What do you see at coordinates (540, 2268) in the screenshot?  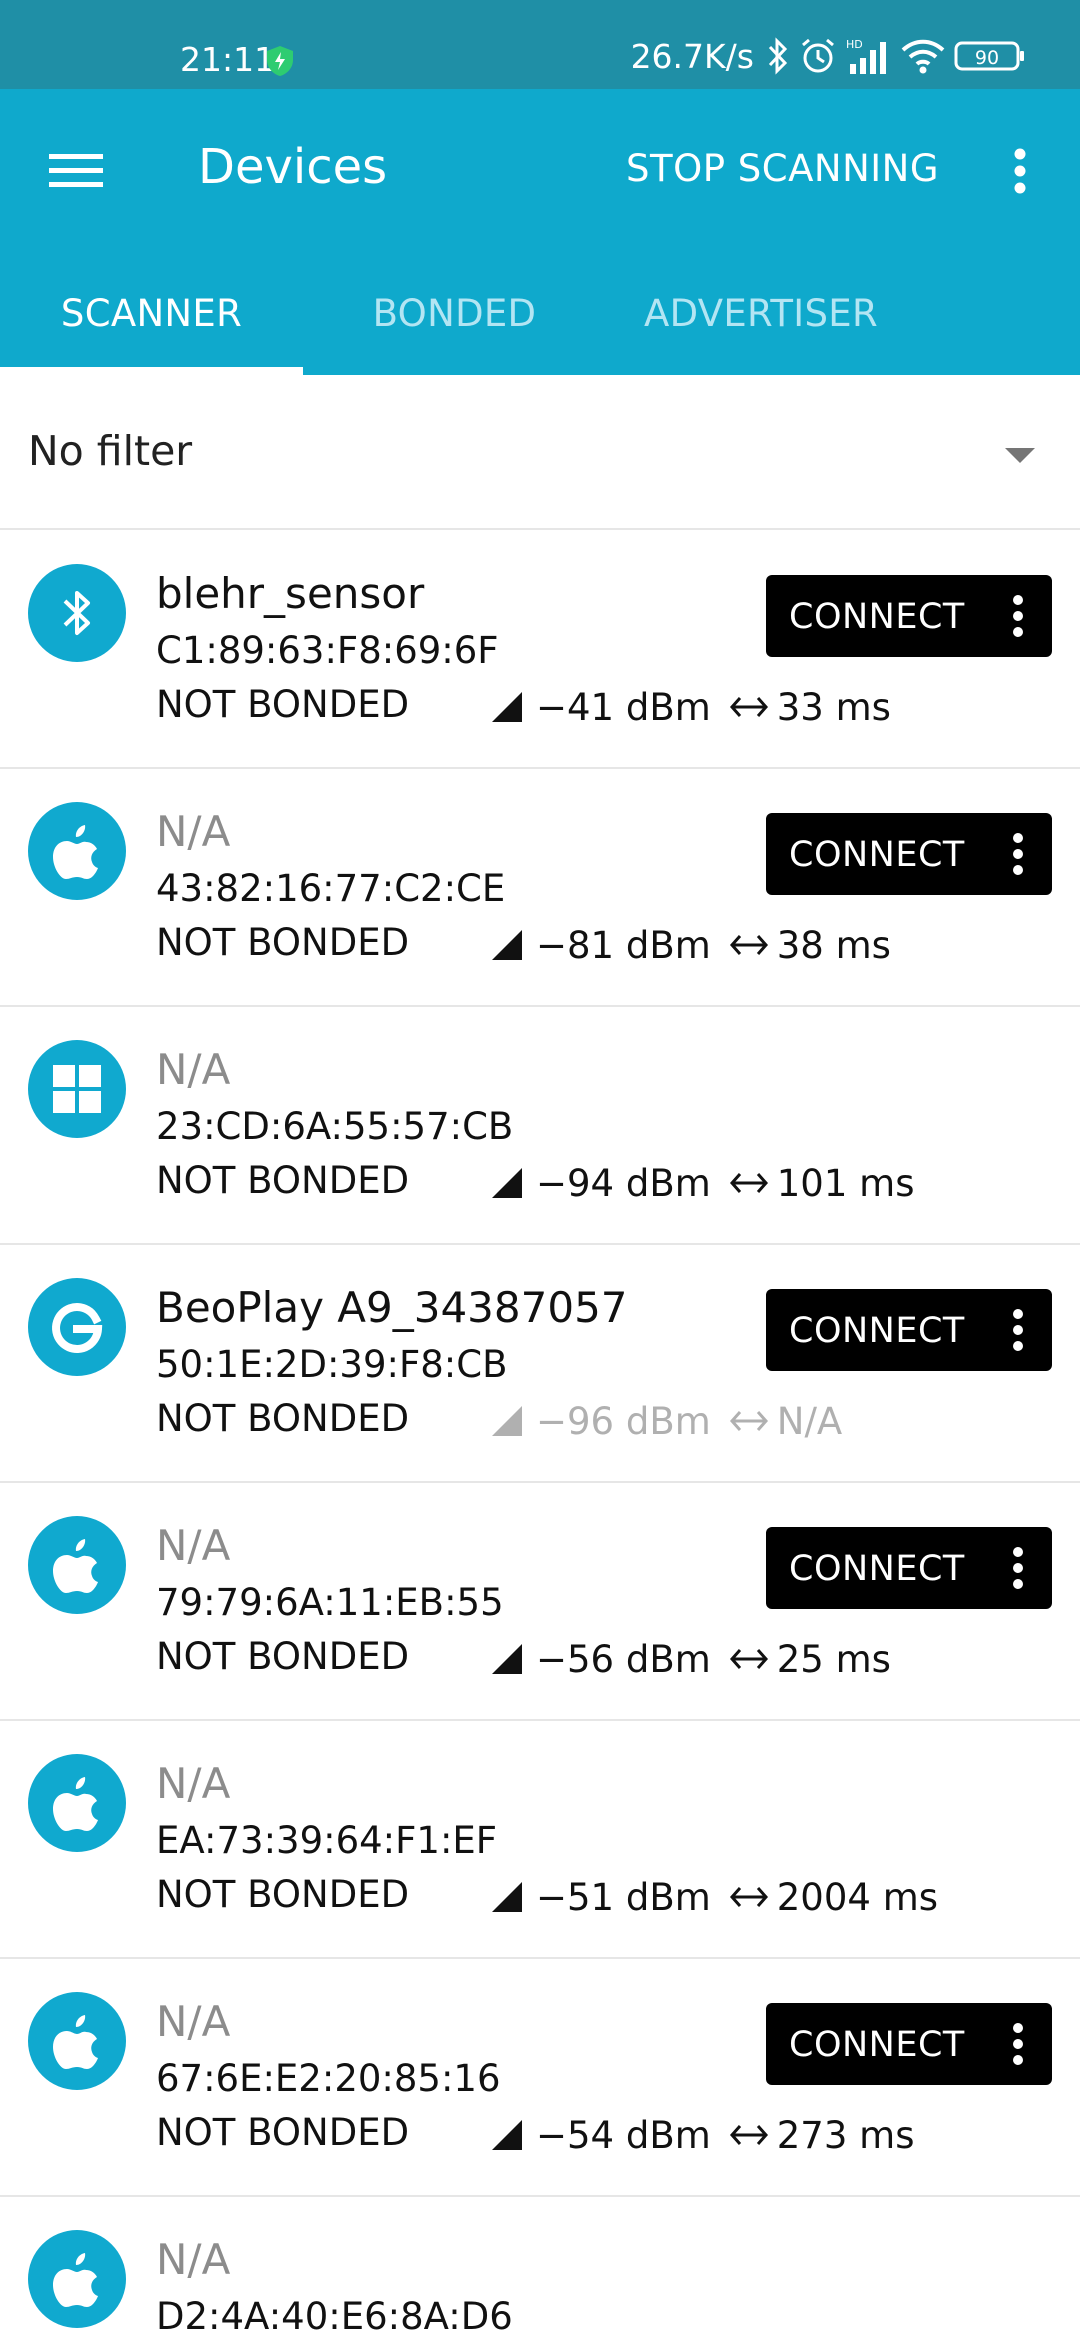 I see `device-row: N/A D2:4A:40:E6:8A:D6` at bounding box center [540, 2268].